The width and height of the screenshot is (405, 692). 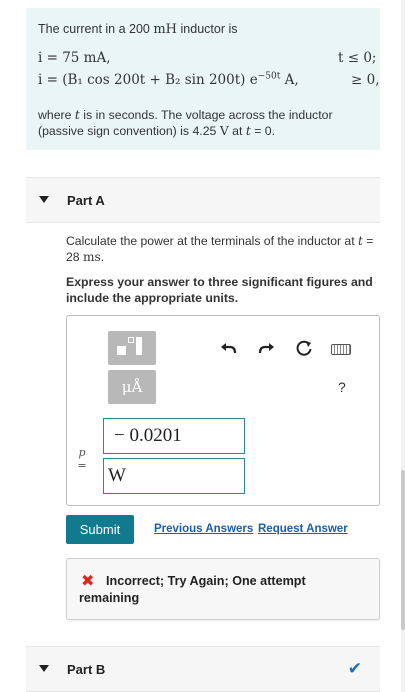 I want to click on part-a-header: Part A, so click(x=203, y=200).